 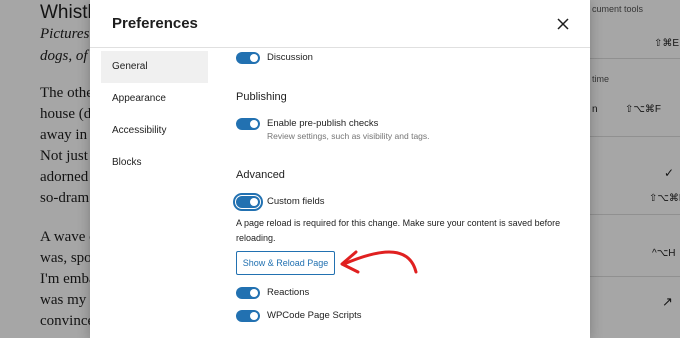 I want to click on prepublish-option: Enable pre-publish checks, so click(x=307, y=124).